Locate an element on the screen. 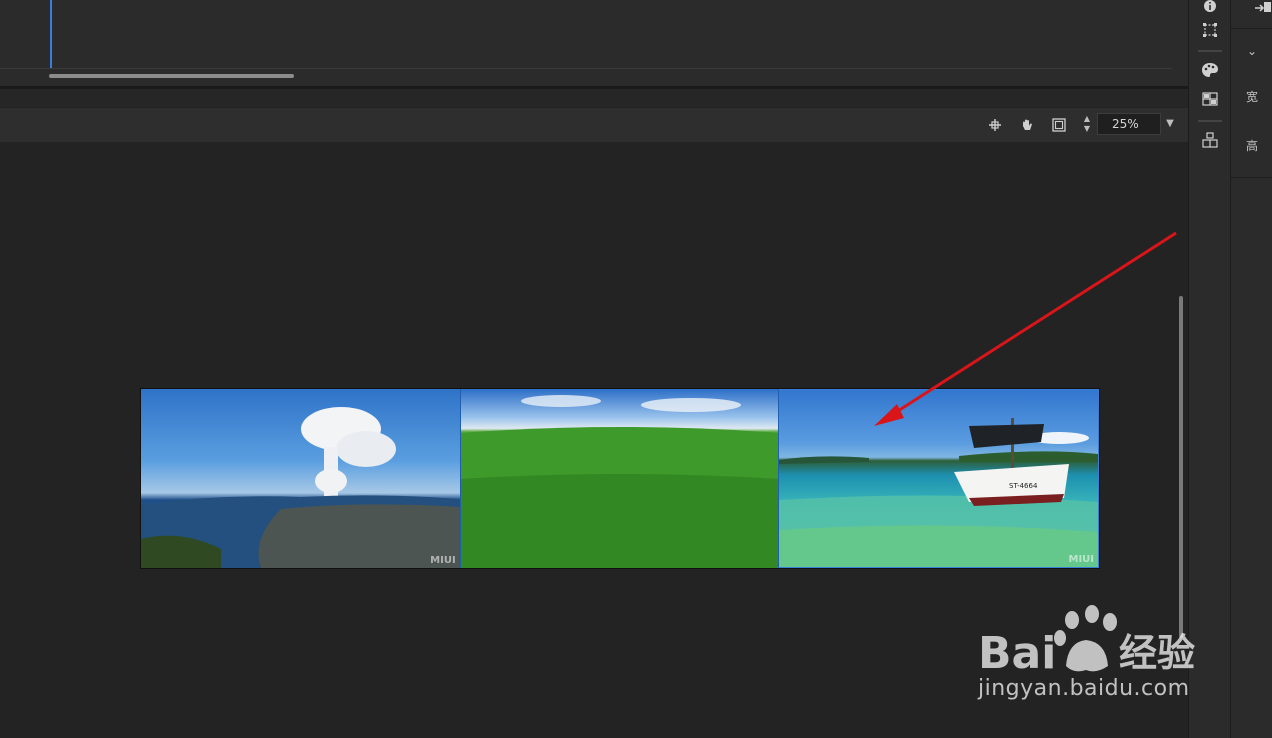 Image resolution: width=1272 pixels, height=738 pixels. zoom-stepper: ▲ ▼ is located at coordinates (1087, 125).